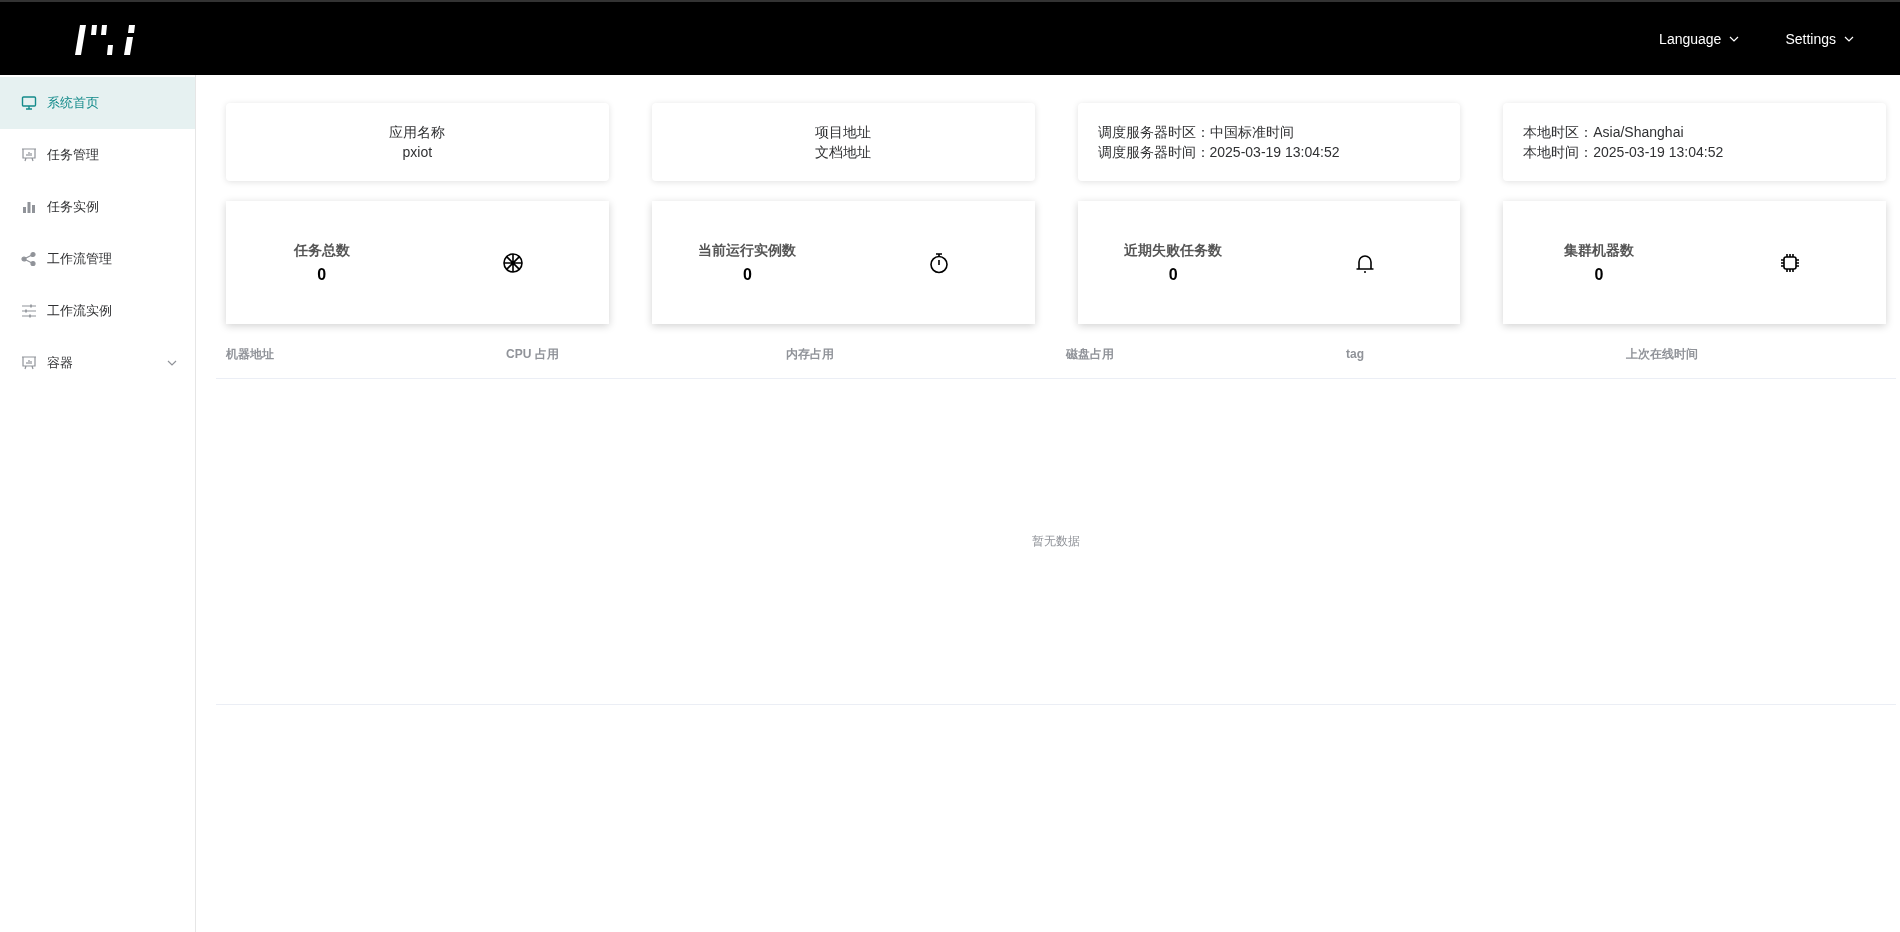  Describe the element at coordinates (1699, 38) in the screenshot. I see `dropdown-menu: Language` at that location.